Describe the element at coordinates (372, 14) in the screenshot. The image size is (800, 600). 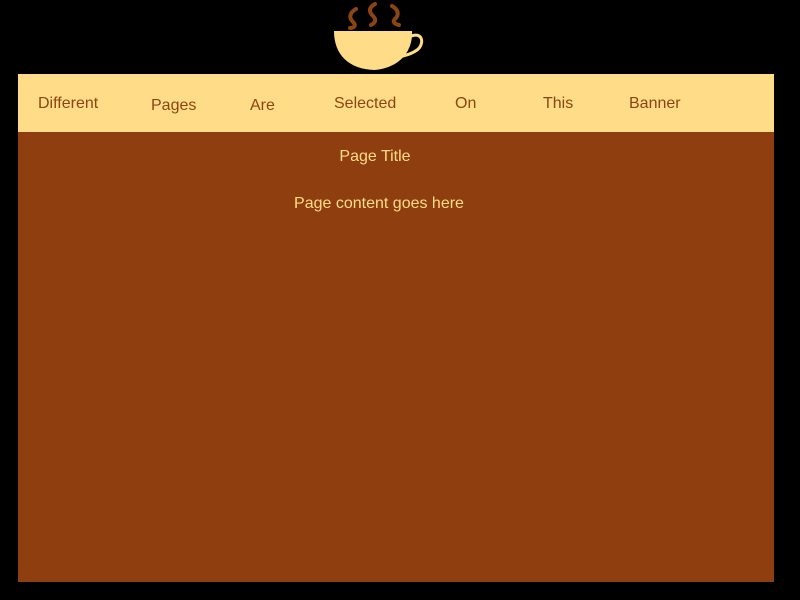
I see `steam-middle` at that location.